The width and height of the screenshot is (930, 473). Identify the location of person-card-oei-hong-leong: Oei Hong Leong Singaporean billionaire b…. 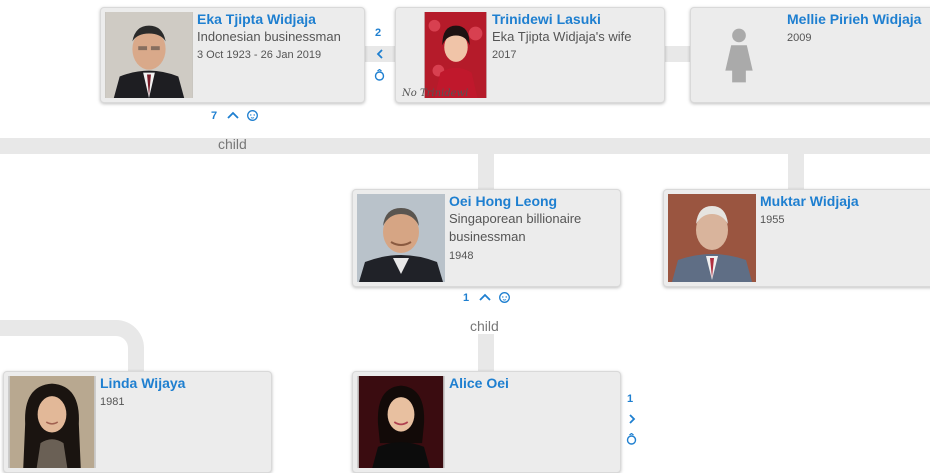
(486, 238).